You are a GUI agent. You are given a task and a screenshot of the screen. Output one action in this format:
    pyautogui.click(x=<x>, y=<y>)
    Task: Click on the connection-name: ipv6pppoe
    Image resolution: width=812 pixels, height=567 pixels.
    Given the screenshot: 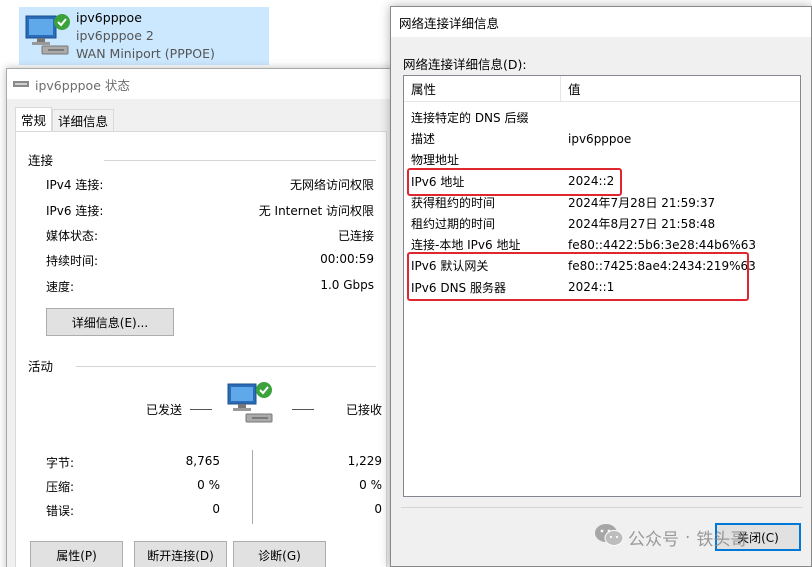 What is the action you would take?
    pyautogui.click(x=109, y=17)
    